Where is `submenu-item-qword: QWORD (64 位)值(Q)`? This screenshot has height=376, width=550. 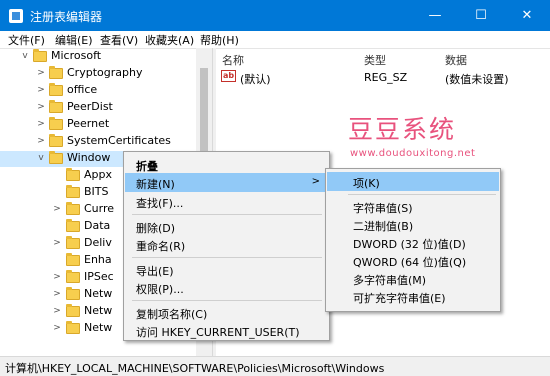 submenu-item-qword: QWORD (64 位)值(Q) is located at coordinates (413, 260).